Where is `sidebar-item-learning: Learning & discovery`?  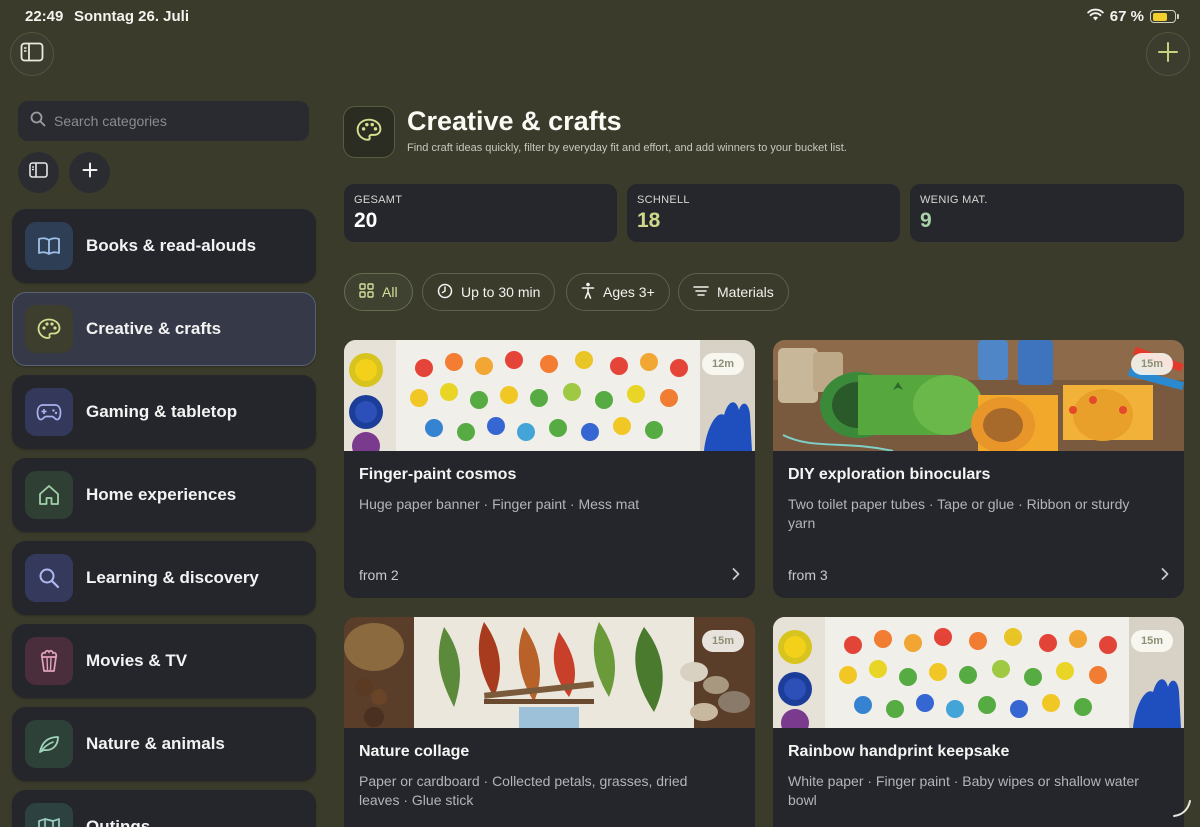 sidebar-item-learning: Learning & discovery is located at coordinates (164, 578).